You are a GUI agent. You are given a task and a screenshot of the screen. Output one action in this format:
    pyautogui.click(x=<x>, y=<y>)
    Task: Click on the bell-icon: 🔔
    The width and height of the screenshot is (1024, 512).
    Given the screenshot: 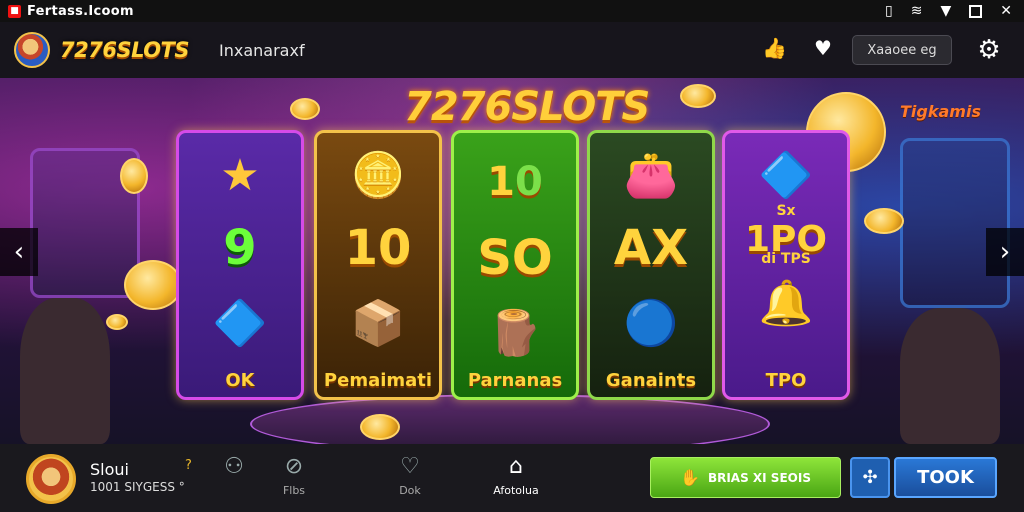 What is the action you would take?
    pyautogui.click(x=786, y=303)
    